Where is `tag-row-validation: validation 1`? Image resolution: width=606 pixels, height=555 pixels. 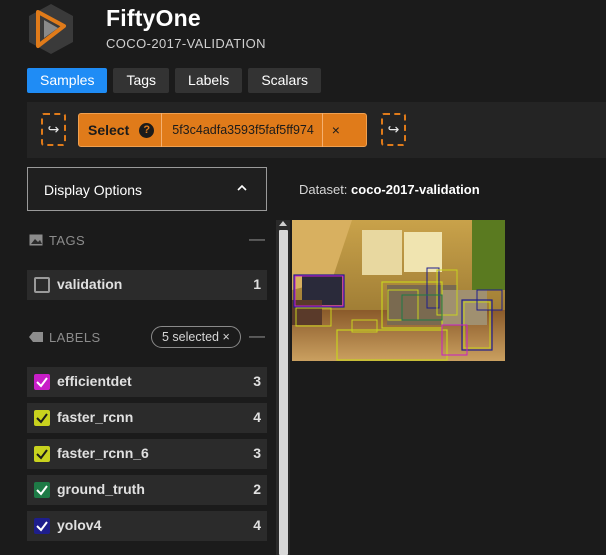 tag-row-validation: validation 1 is located at coordinates (147, 285).